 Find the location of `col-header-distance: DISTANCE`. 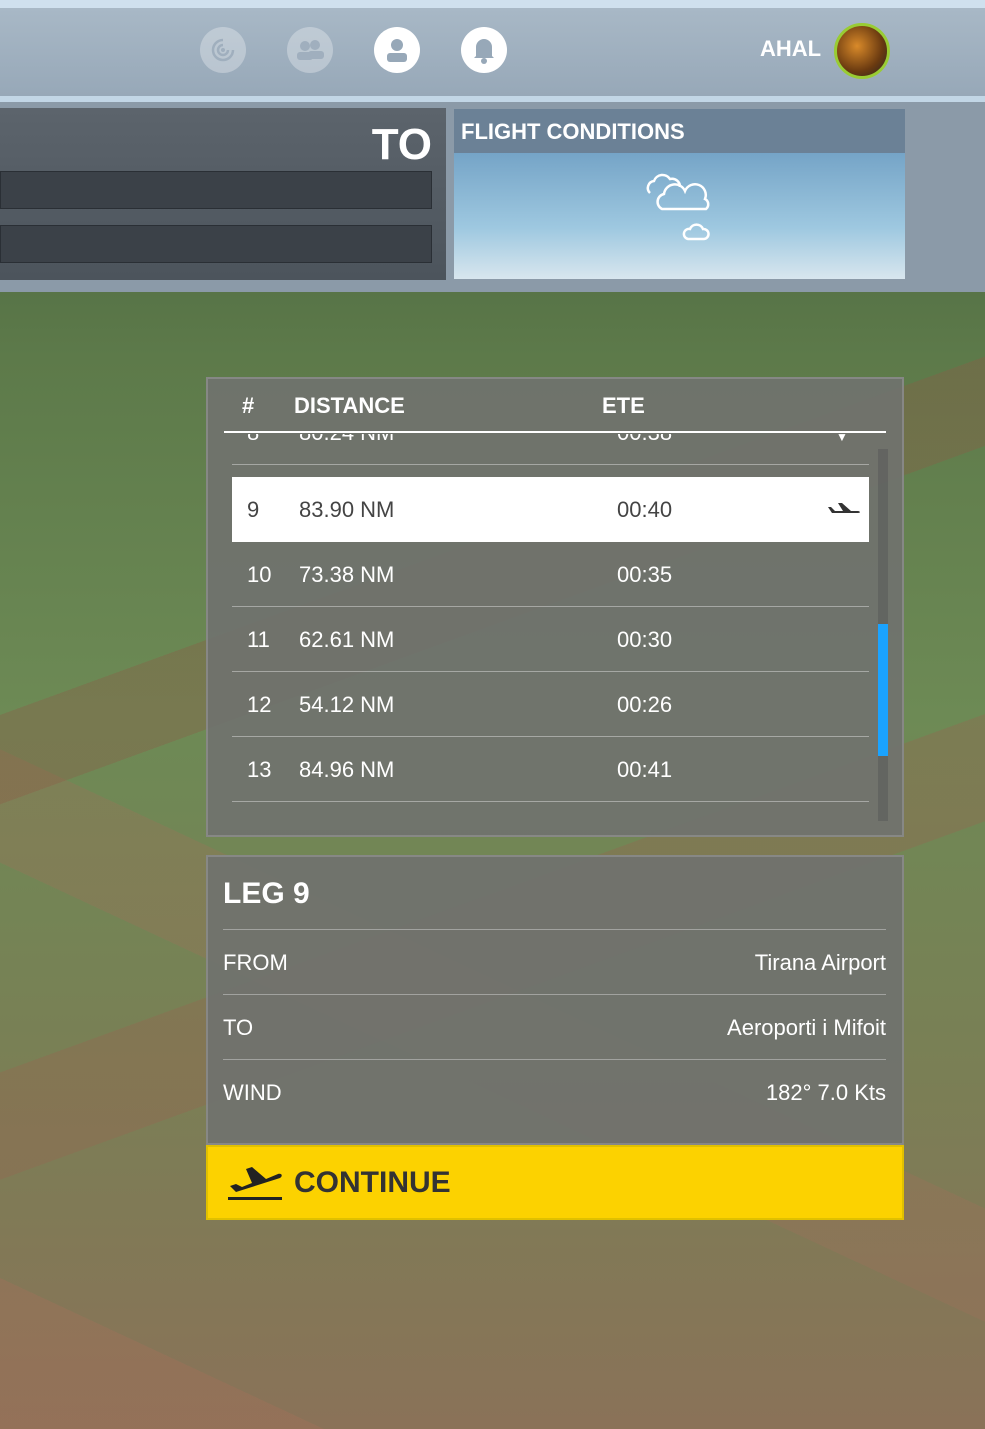

col-header-distance: DISTANCE is located at coordinates (349, 405).